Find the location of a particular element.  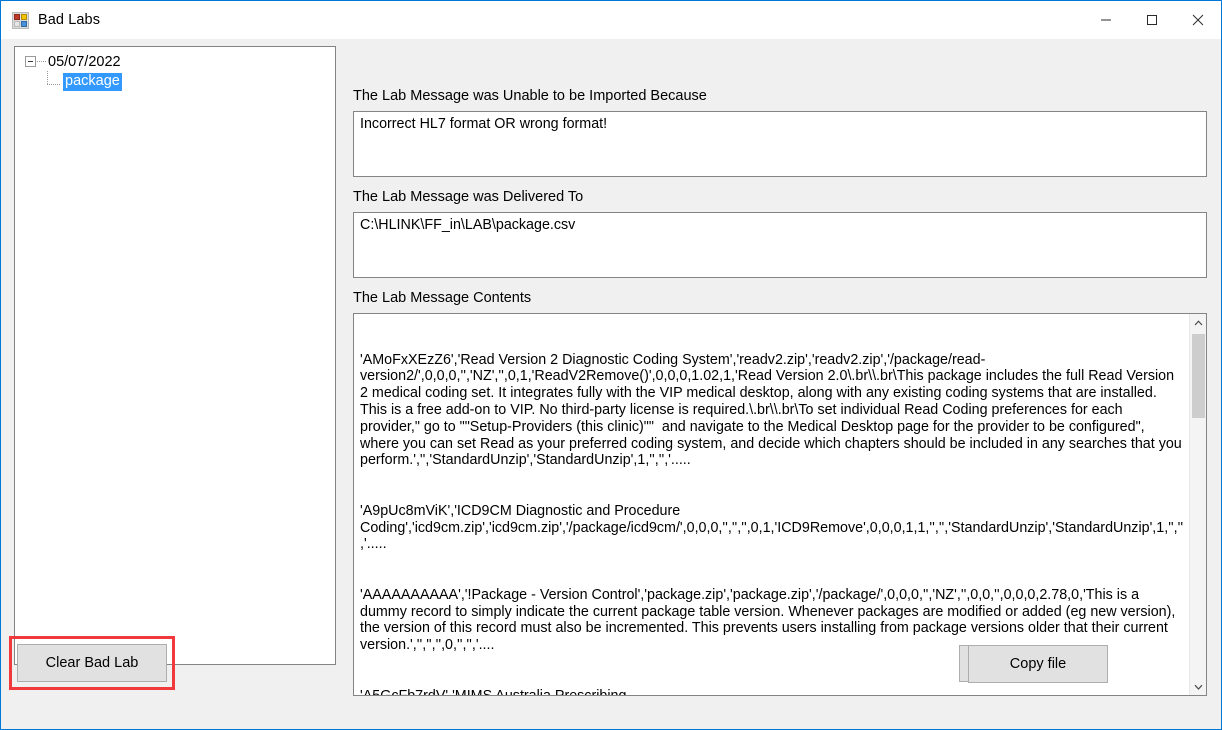

tree-node-date: 05/07/2022 is located at coordinates (175, 61).